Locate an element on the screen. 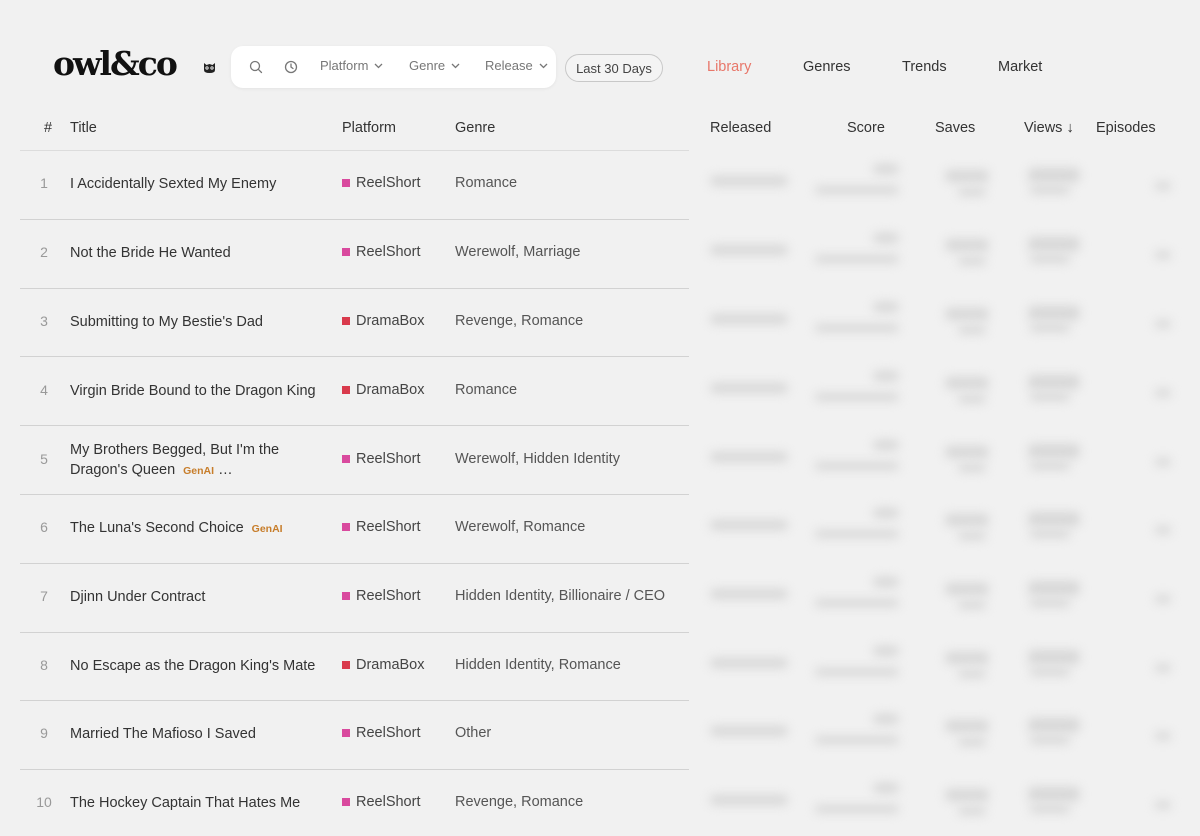 The image size is (1200, 836). chevron-down-icon is located at coordinates (543, 65).